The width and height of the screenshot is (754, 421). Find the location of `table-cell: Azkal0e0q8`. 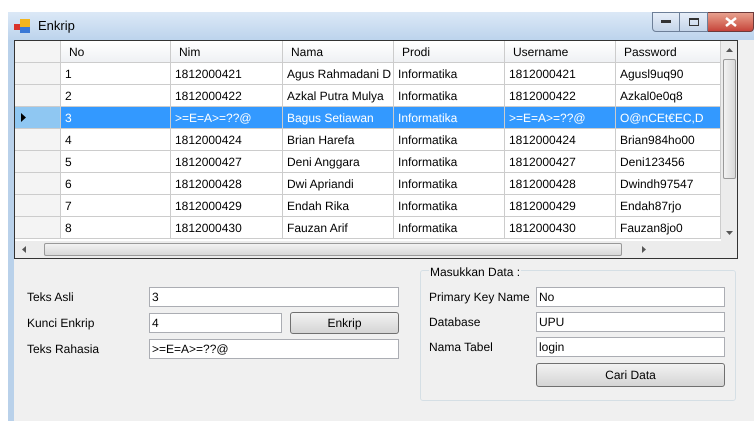

table-cell: Azkal0e0q8 is located at coordinates (668, 96).